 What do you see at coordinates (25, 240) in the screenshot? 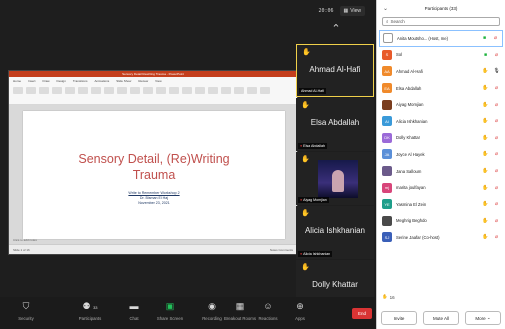
I see `notes-hint: Click to add notes` at bounding box center [25, 240].